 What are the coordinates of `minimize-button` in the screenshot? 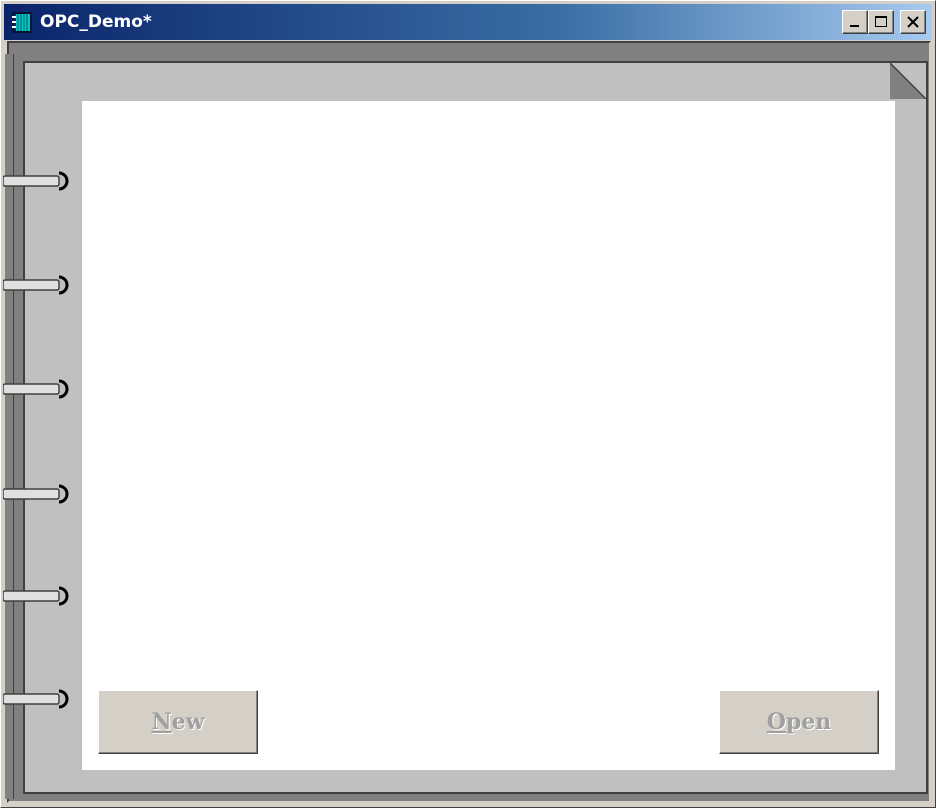 It's located at (855, 22).